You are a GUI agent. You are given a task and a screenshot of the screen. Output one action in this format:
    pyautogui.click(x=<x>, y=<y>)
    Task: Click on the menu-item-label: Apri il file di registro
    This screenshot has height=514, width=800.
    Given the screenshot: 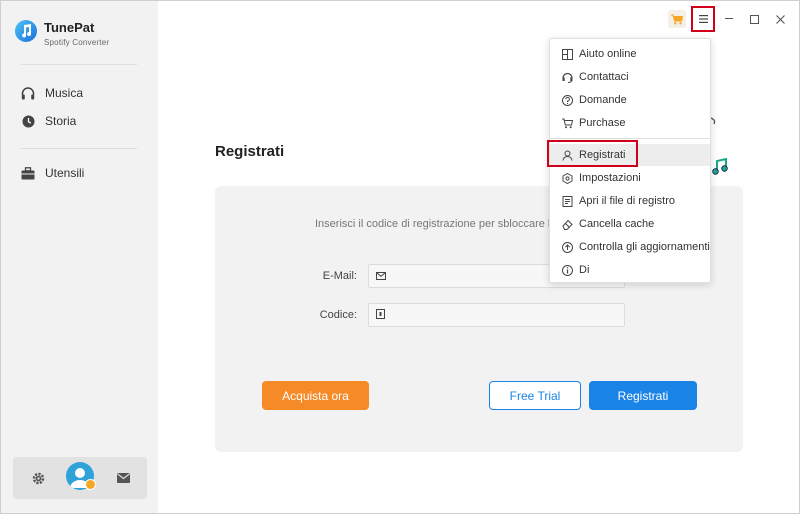 What is the action you would take?
    pyautogui.click(x=627, y=201)
    